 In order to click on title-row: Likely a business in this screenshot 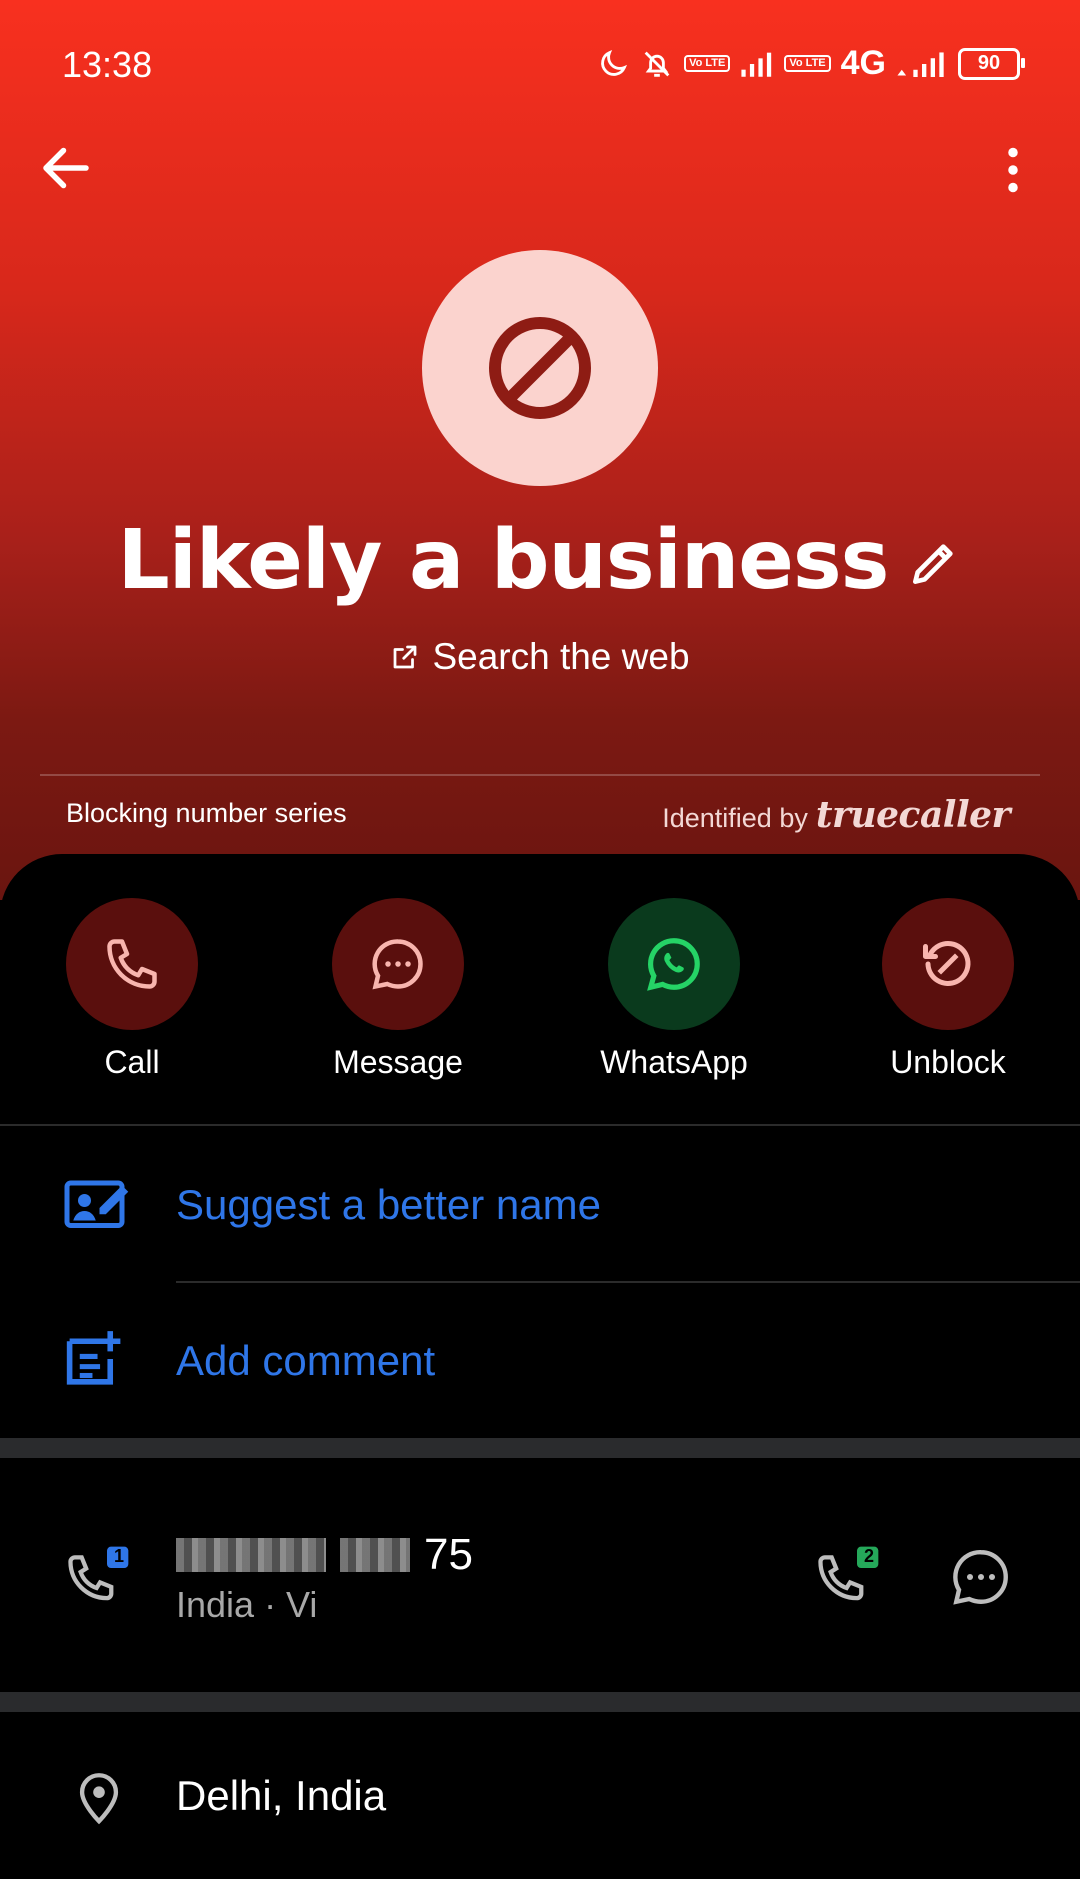, I will do `click(540, 560)`.